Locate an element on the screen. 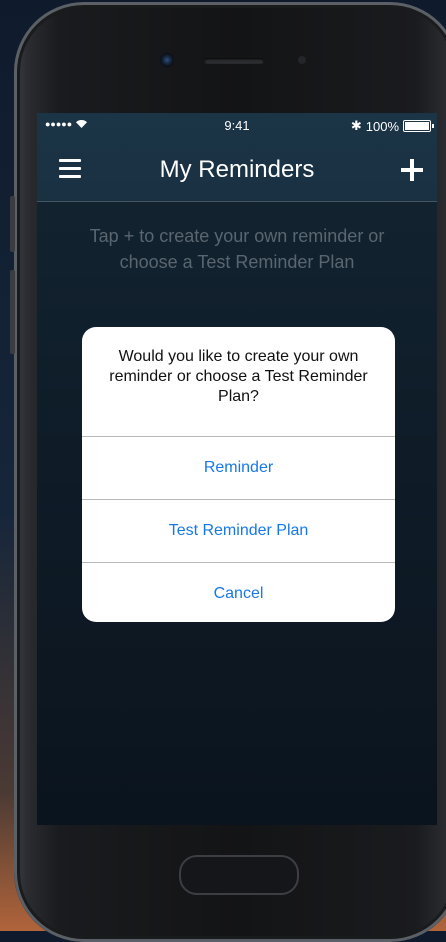 Image resolution: width=446 pixels, height=942 pixels. proximity-sensor is located at coordinates (302, 60).